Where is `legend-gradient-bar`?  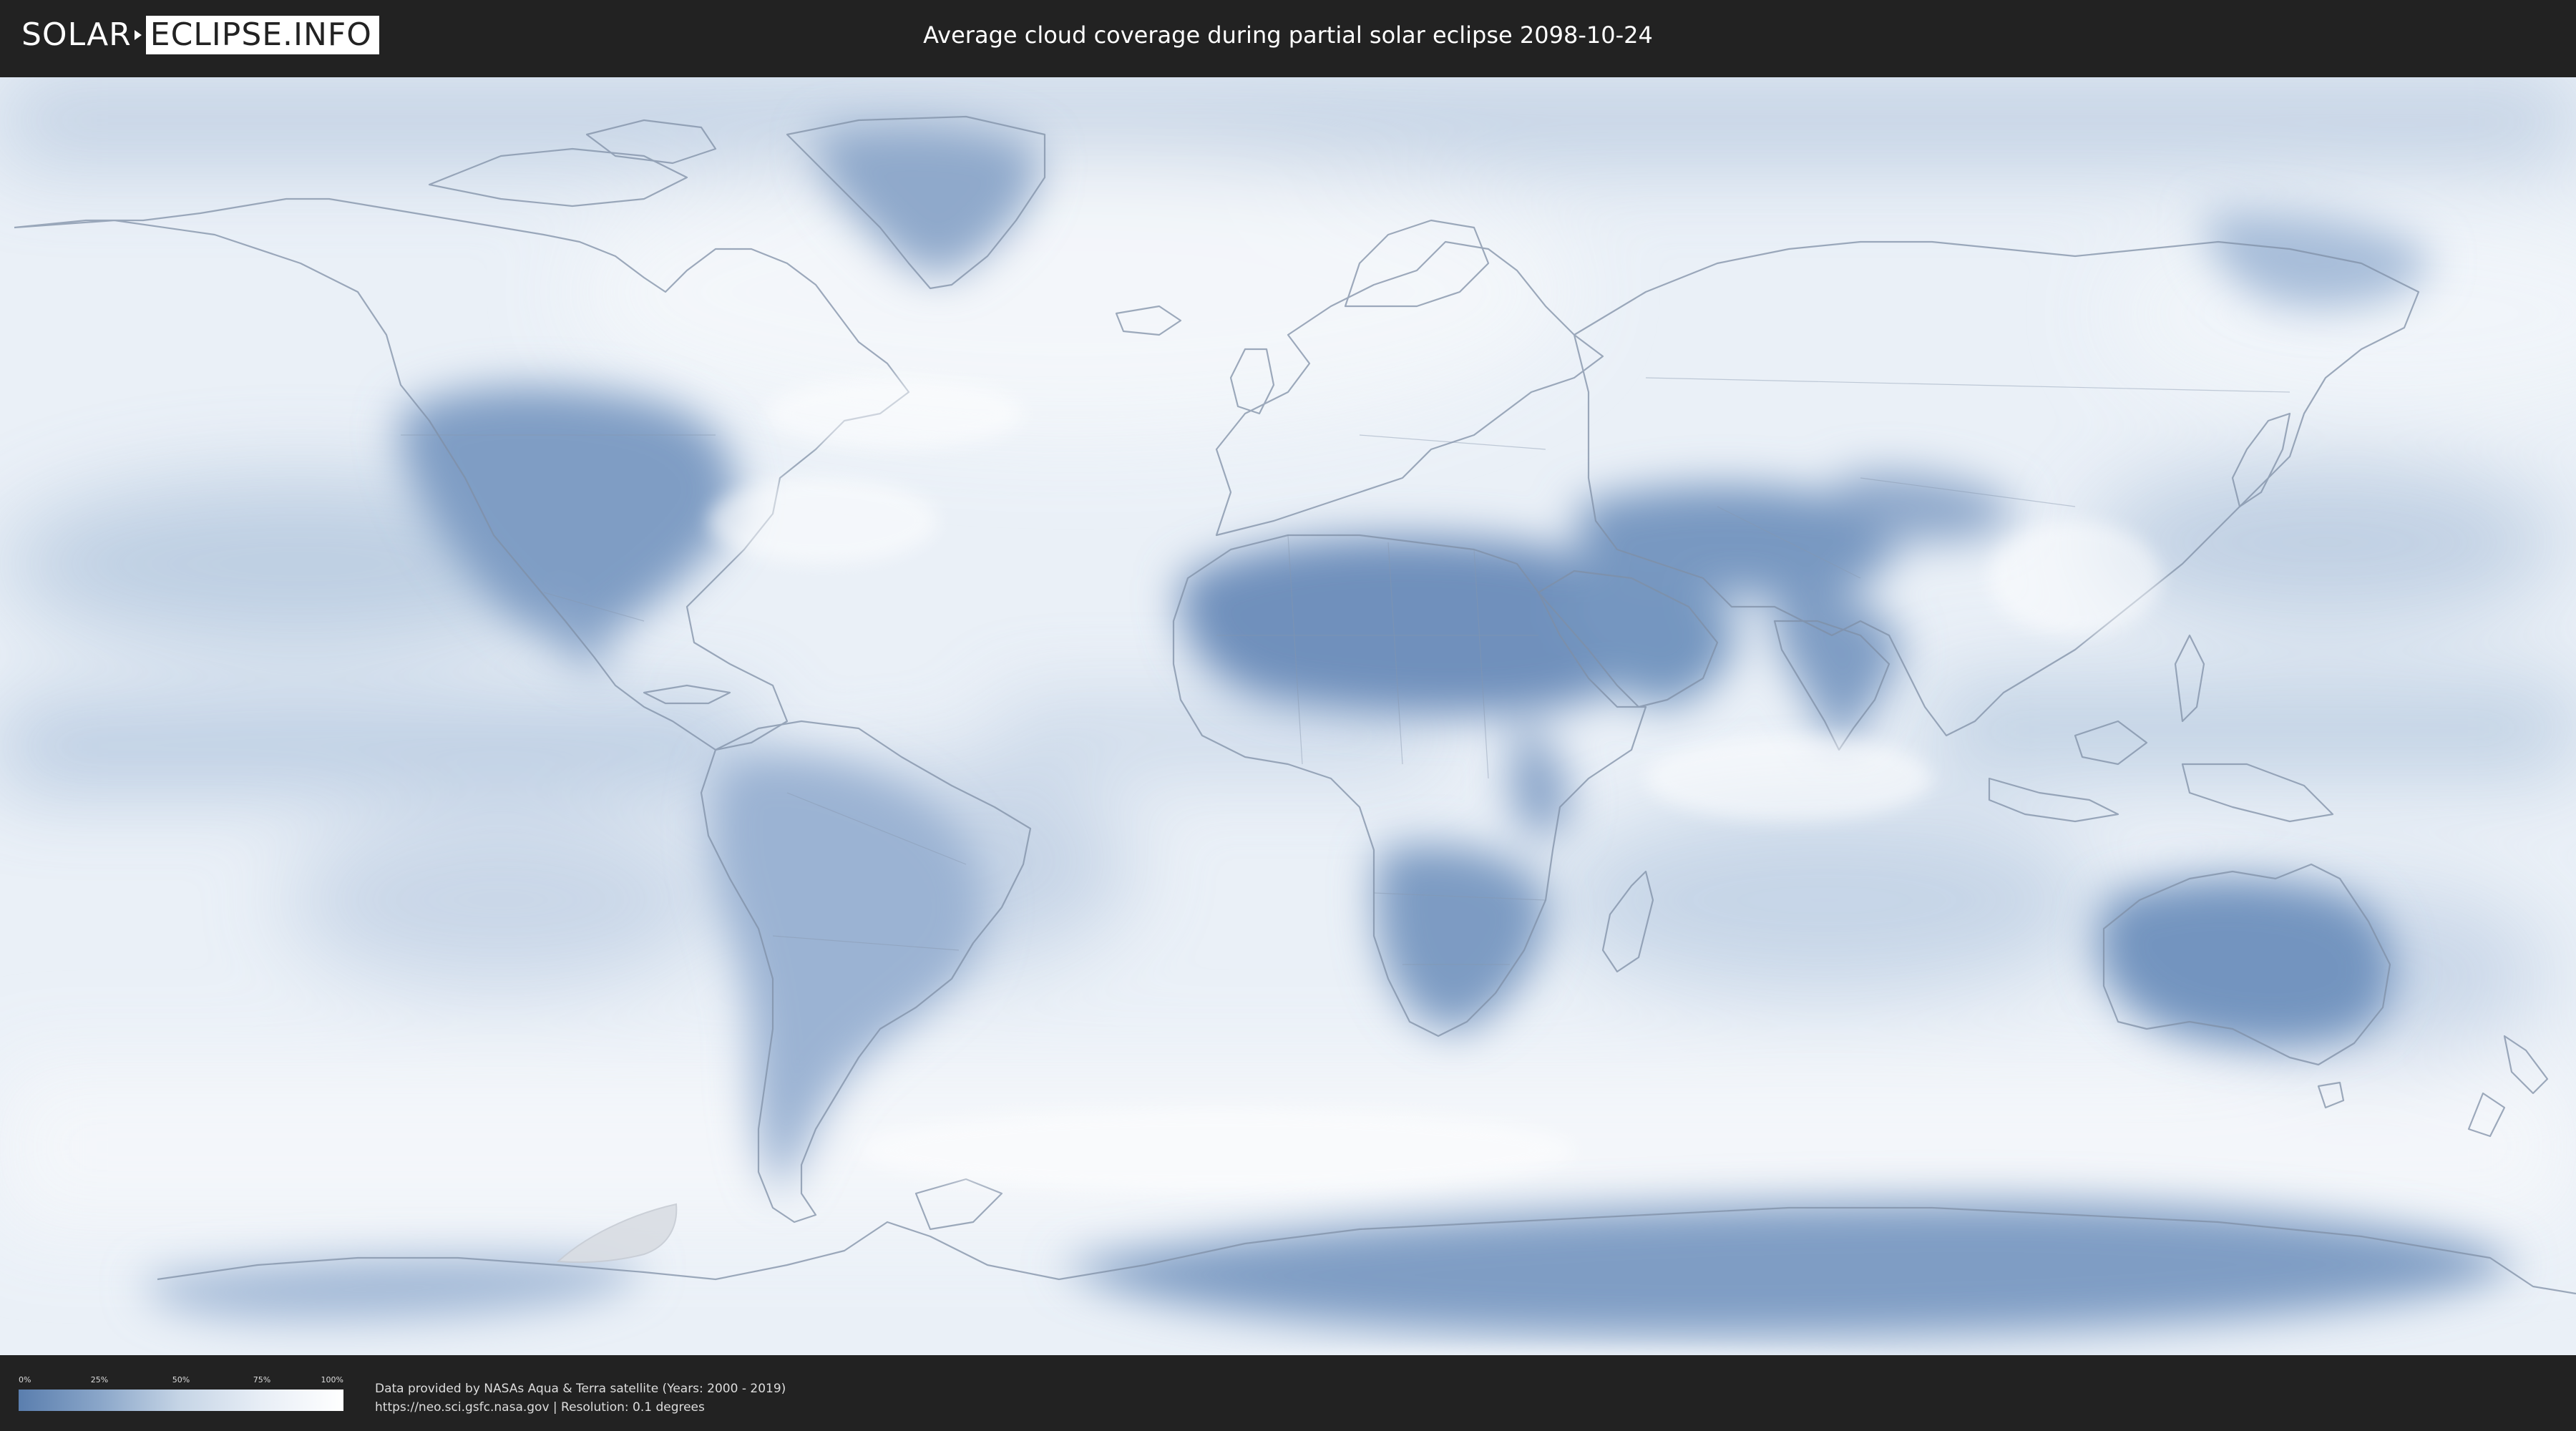 legend-gradient-bar is located at coordinates (181, 1400).